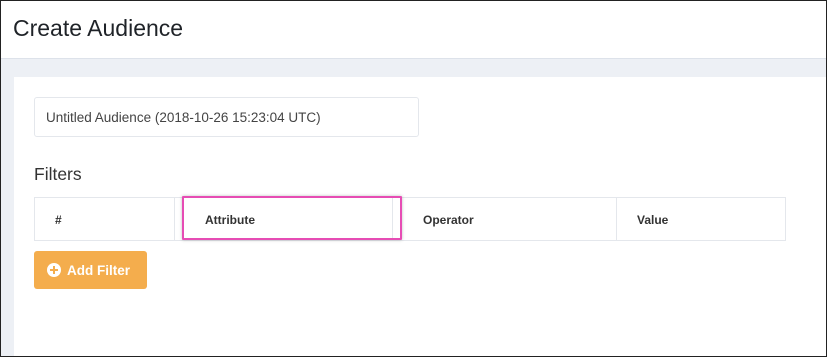  Describe the element at coordinates (504, 219) in the screenshot. I see `column-header-operator: Operator` at that location.